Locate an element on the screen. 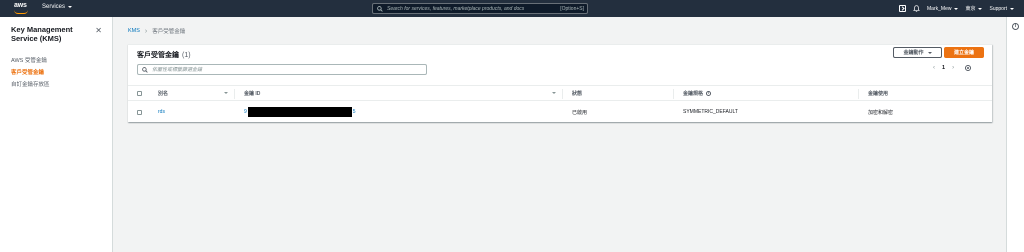 The image size is (1024, 252). panel-title-text: 客戶受管金鑰 is located at coordinates (158, 55).